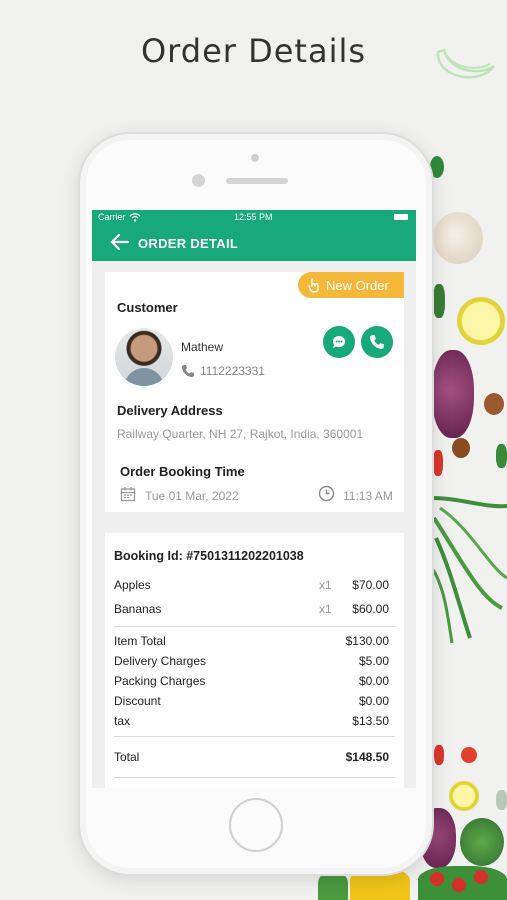  Describe the element at coordinates (135, 217) in the screenshot. I see `wifi-icon` at that location.